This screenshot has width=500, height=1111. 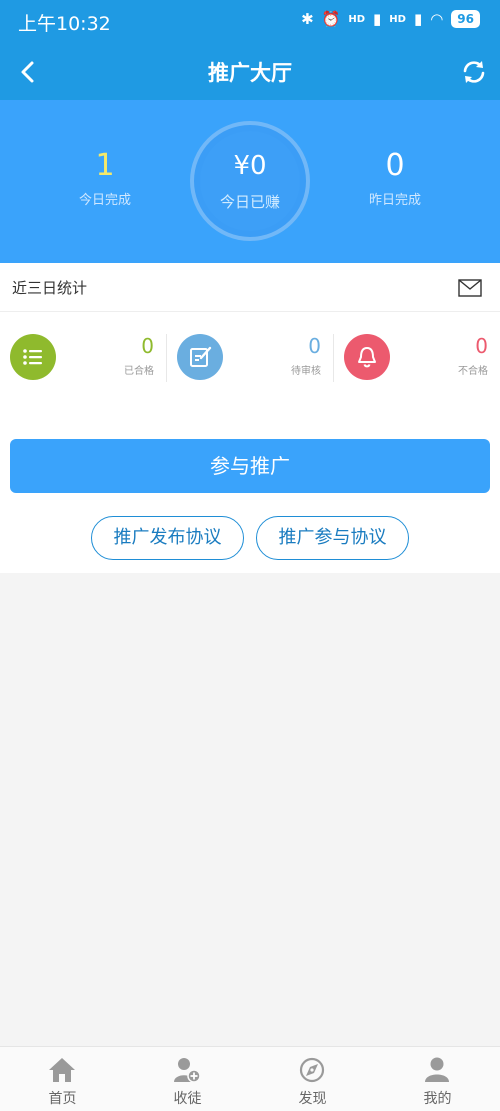 I want to click on nav-item-home: 首页, so click(x=62, y=1079).